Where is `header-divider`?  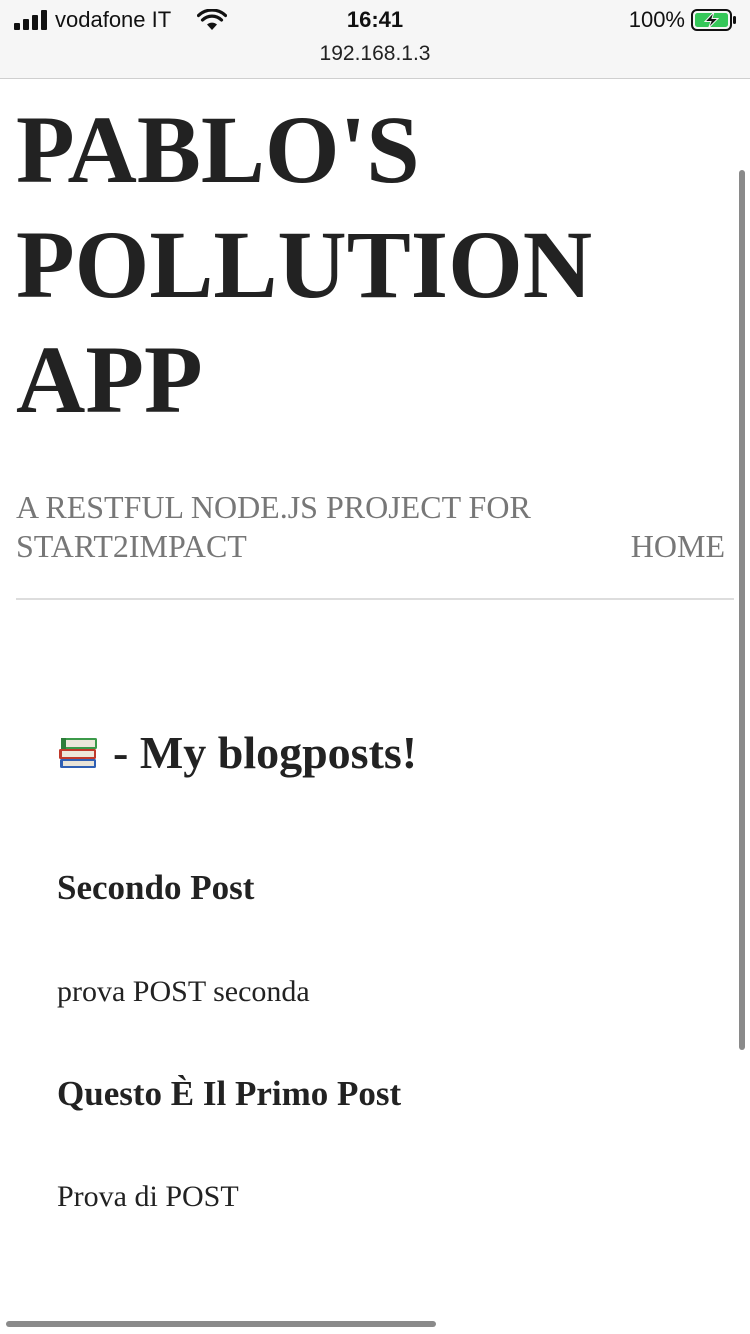
header-divider is located at coordinates (375, 599).